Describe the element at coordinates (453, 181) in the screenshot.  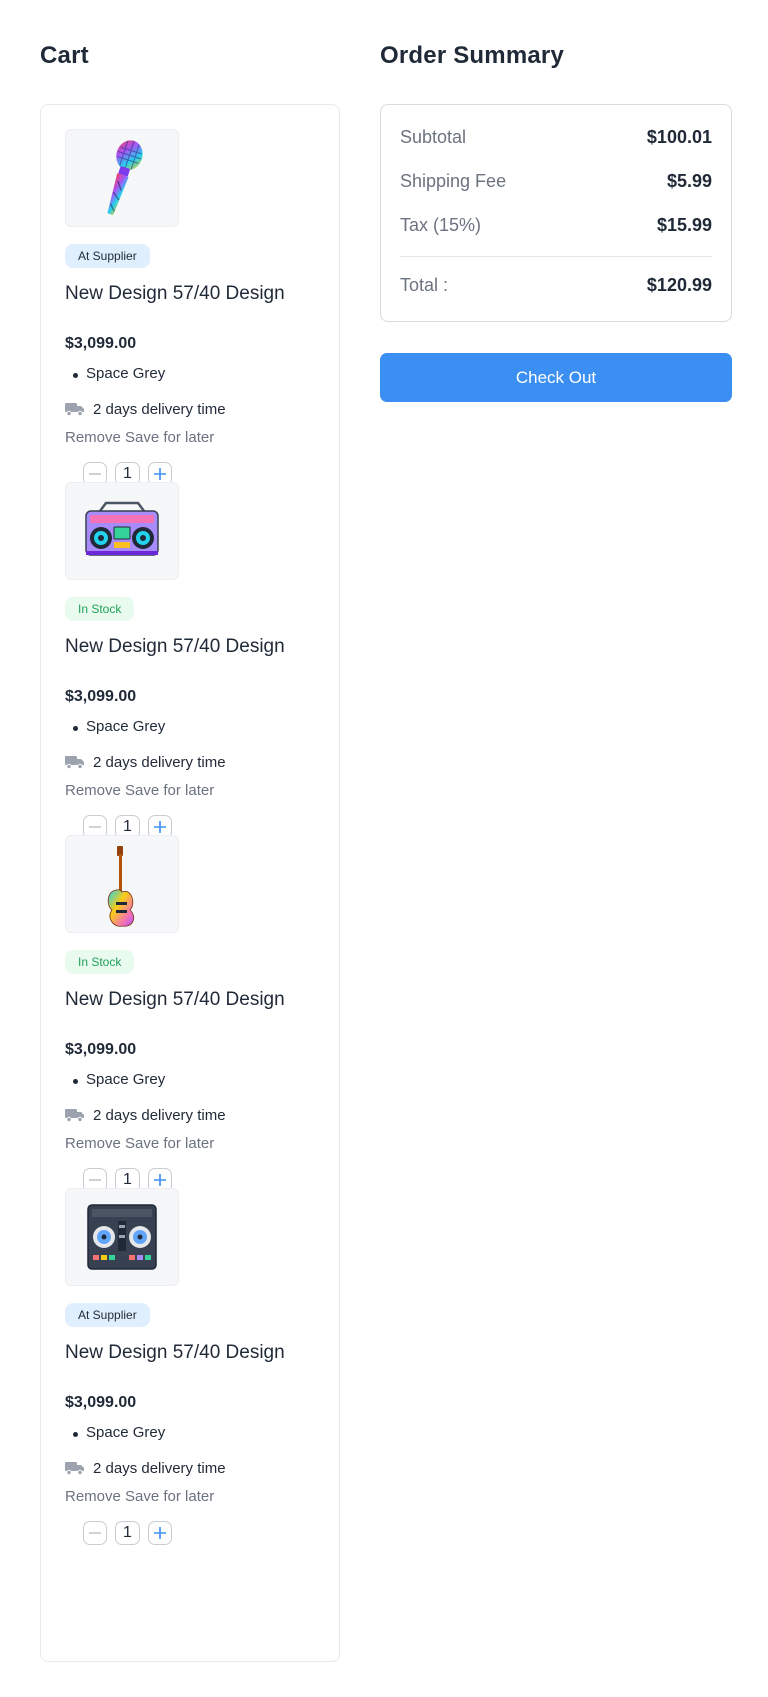
I see `shipping-label: Shipping Fee` at that location.